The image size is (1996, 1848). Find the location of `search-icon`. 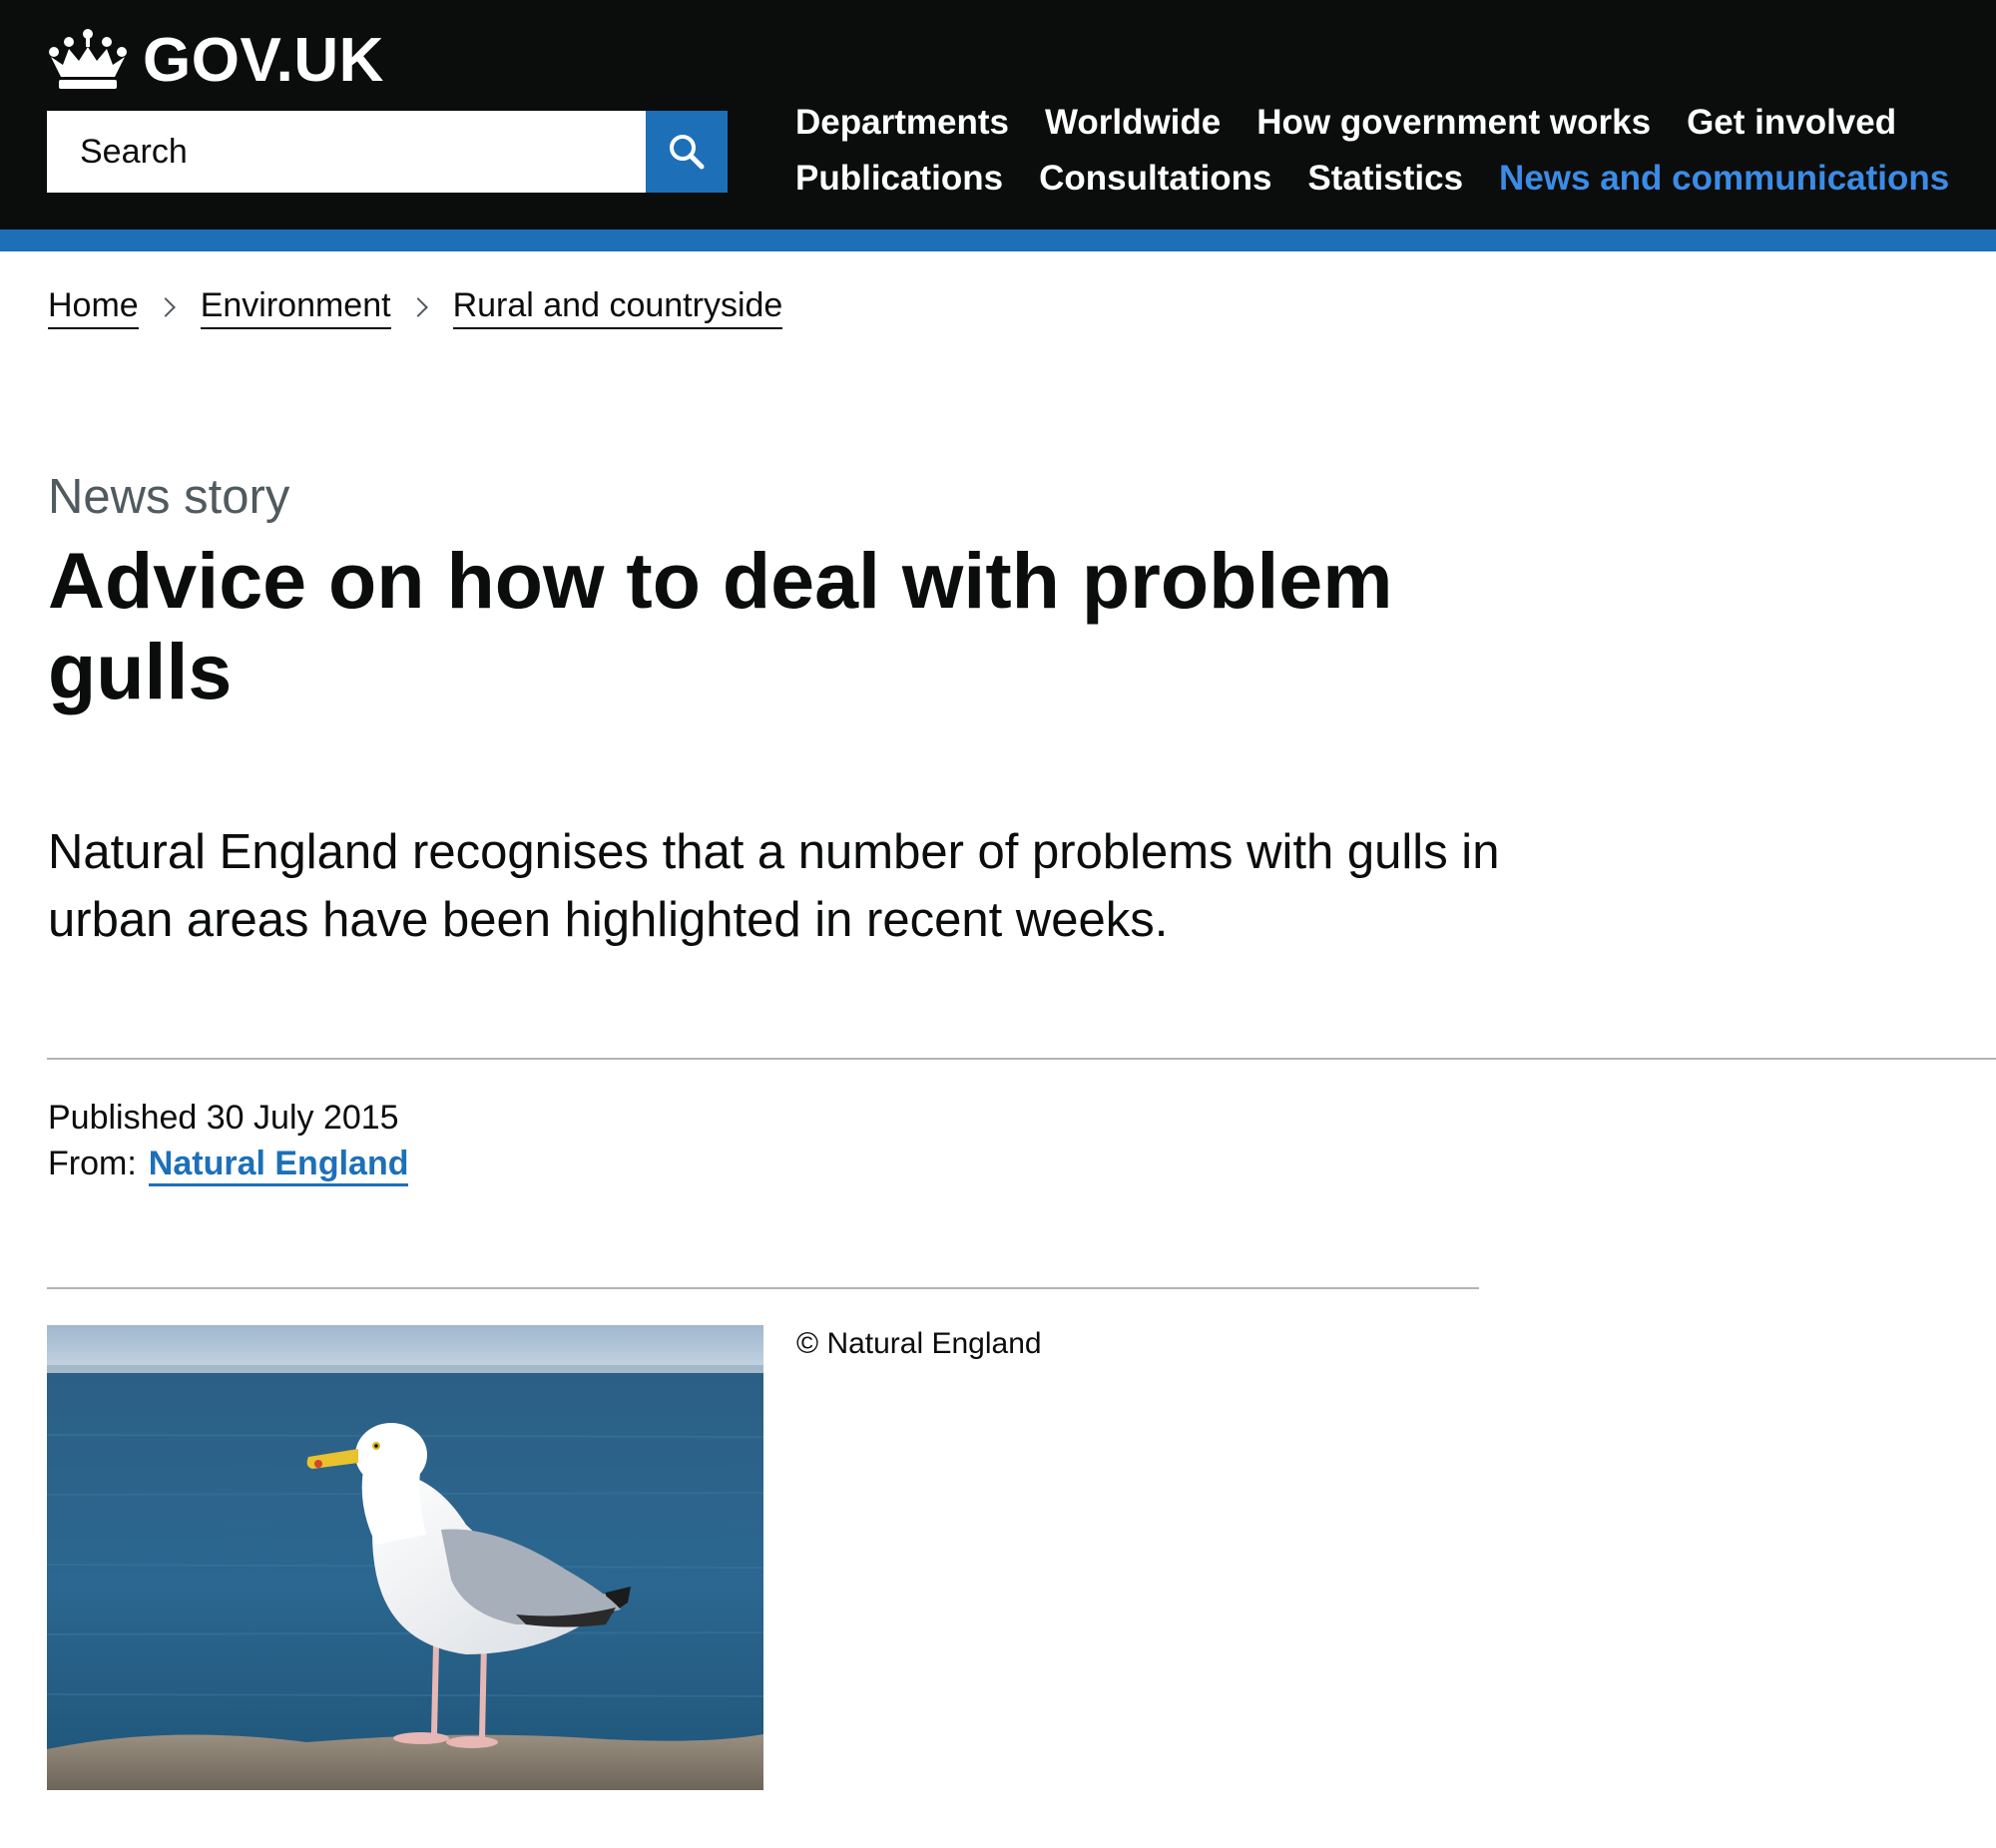

search-icon is located at coordinates (687, 153).